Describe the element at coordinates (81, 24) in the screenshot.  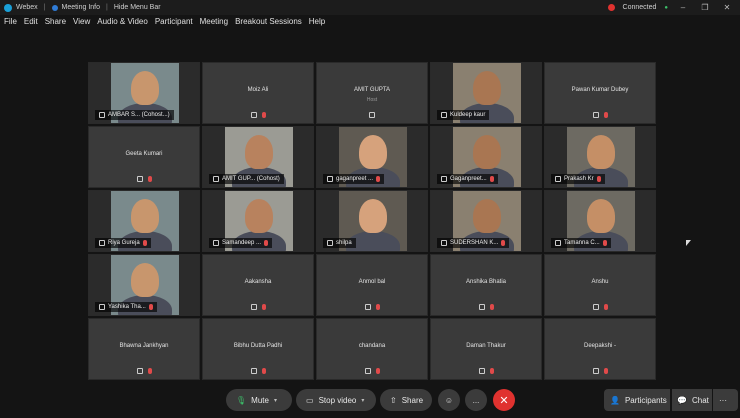
I see `menu-view: View` at that location.